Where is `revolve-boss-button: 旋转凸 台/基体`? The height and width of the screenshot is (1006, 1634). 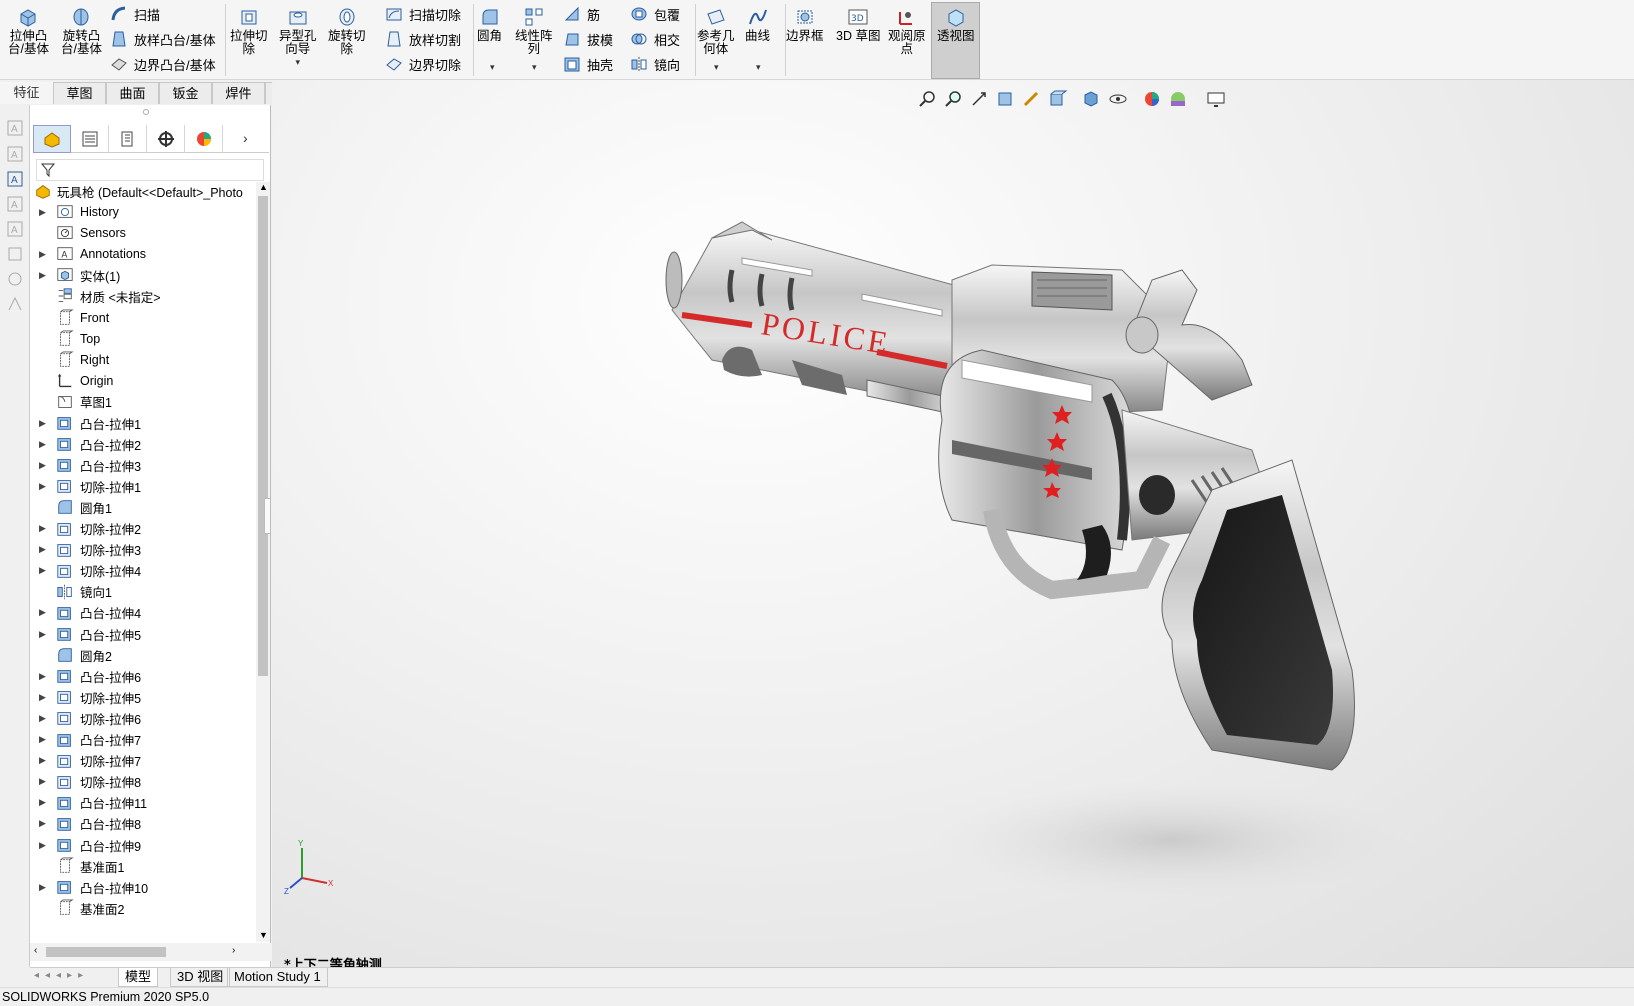 revolve-boss-button: 旋转凸 台/基体 is located at coordinates (81, 31).